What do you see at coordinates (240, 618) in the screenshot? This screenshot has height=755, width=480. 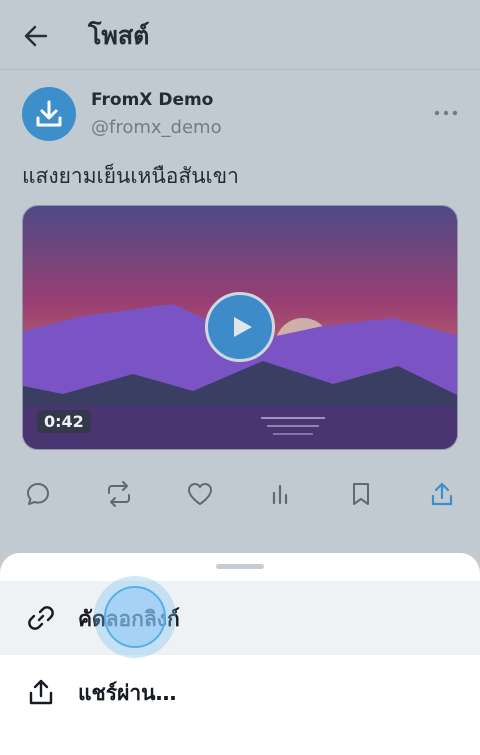 I see `copy-link-menu-item: คัดลอกลิงก์` at bounding box center [240, 618].